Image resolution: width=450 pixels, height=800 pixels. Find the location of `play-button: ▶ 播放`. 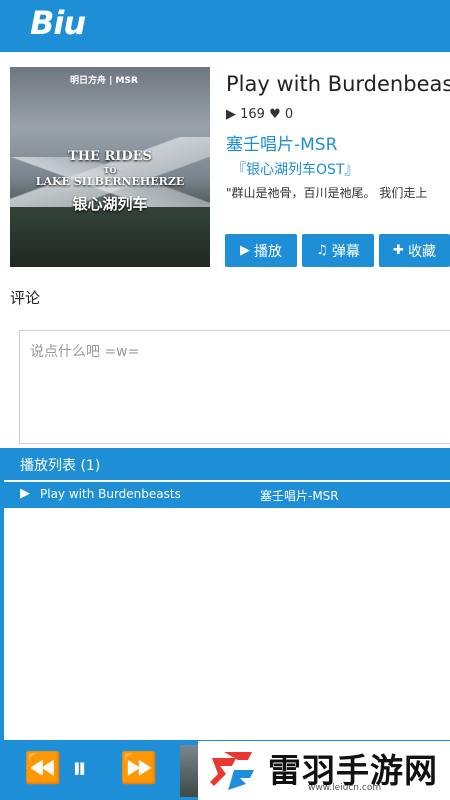

play-button: ▶ 播放 is located at coordinates (261, 250).